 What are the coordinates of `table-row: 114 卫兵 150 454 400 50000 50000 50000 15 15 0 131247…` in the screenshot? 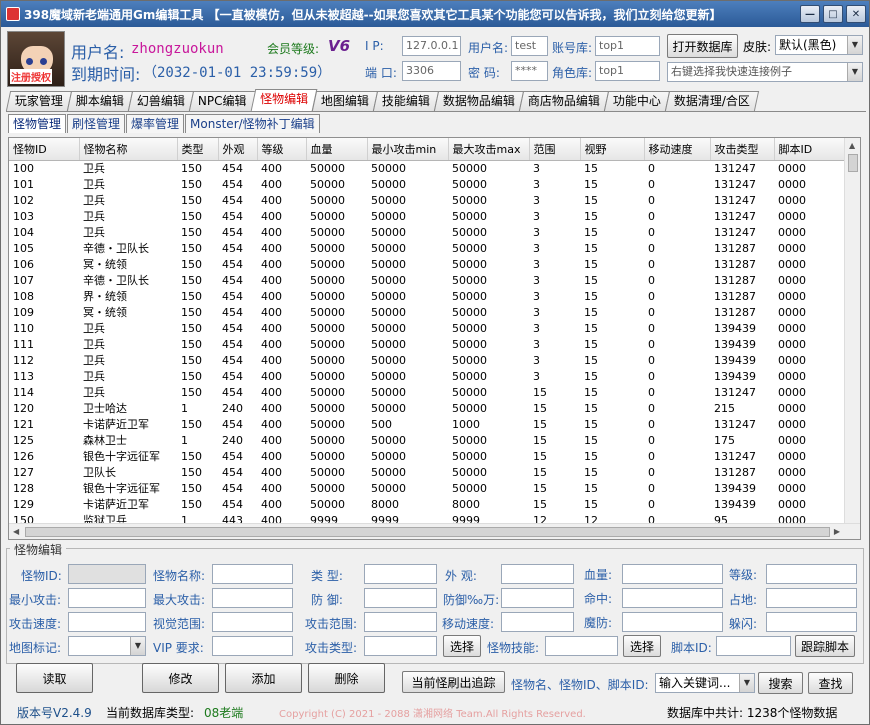 It's located at (427, 393).